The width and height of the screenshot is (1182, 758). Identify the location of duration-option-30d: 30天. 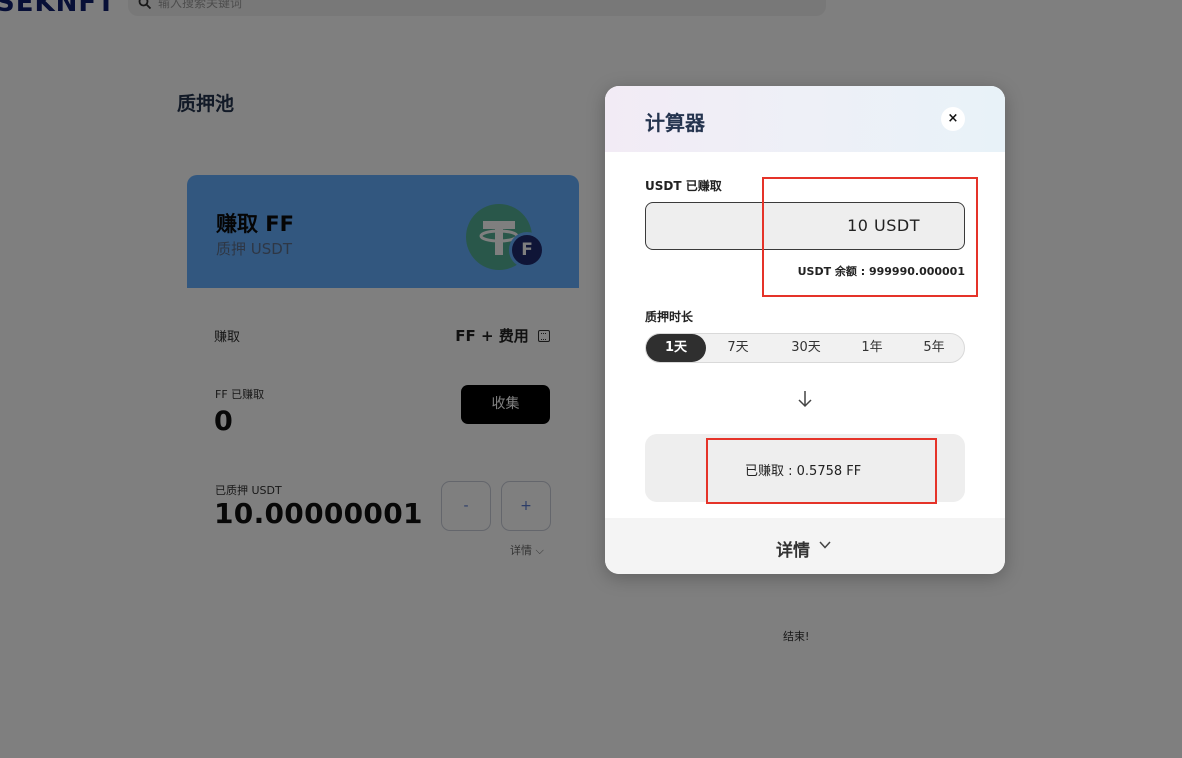
(806, 348).